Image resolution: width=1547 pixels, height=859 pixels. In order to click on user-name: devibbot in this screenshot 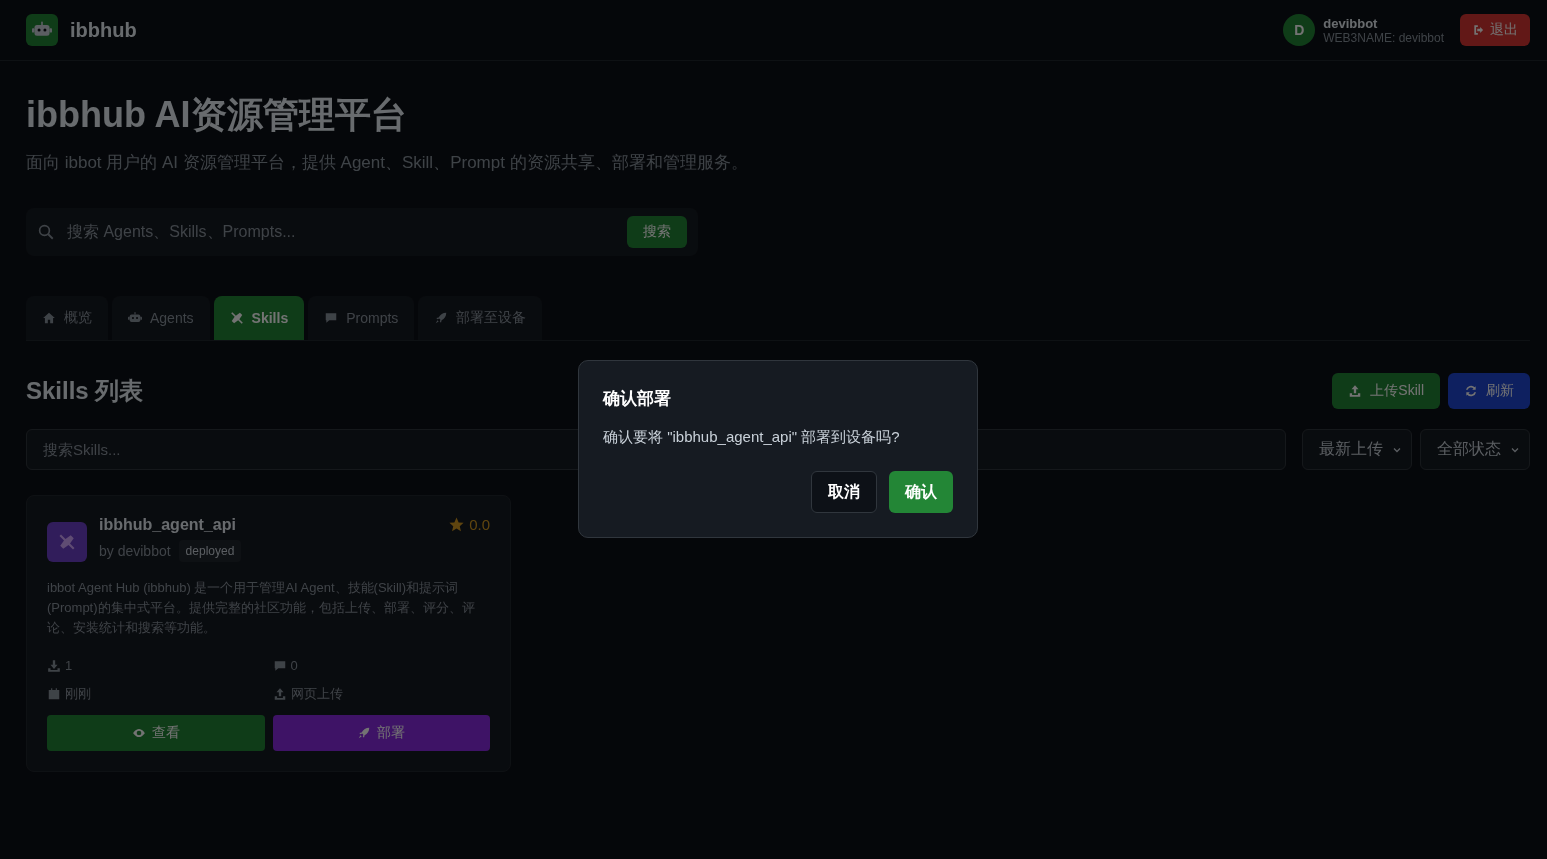, I will do `click(1351, 23)`.